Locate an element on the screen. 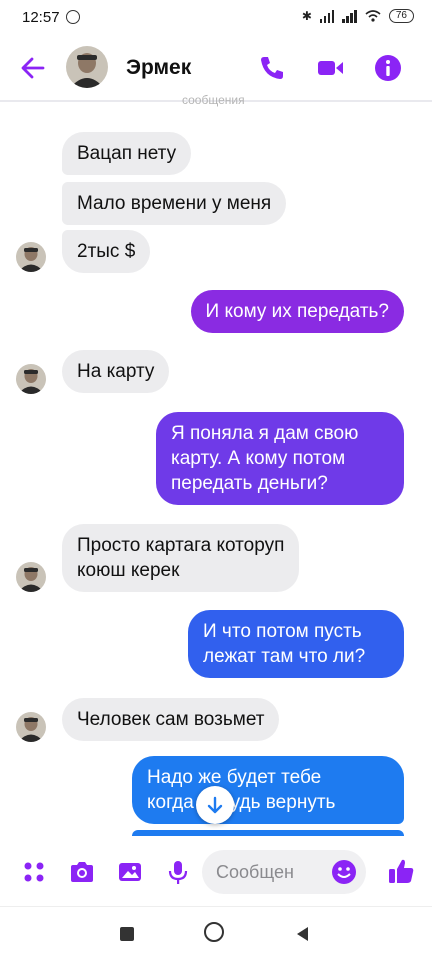 Image resolution: width=432 pixels, height=961 pixels. gallery-icon is located at coordinates (130, 872).